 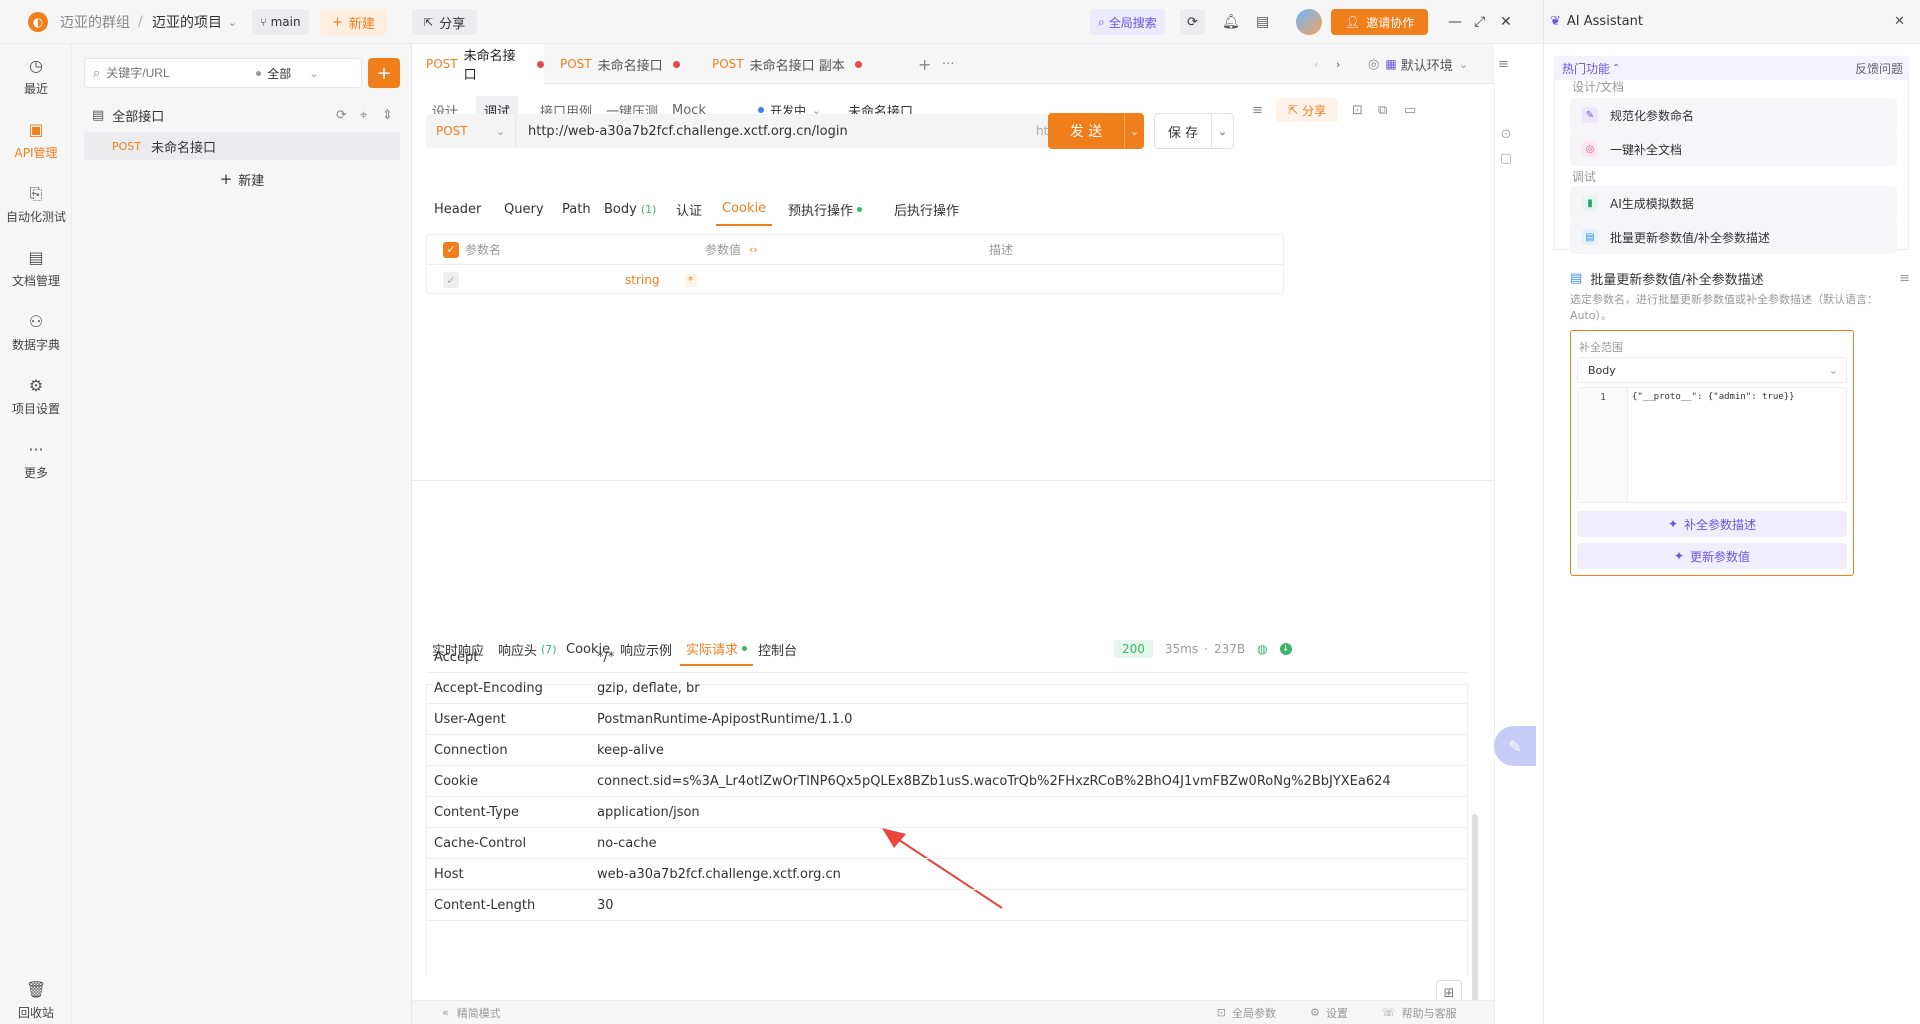 What do you see at coordinates (1183, 131) in the screenshot?
I see `save-button: 保 存` at bounding box center [1183, 131].